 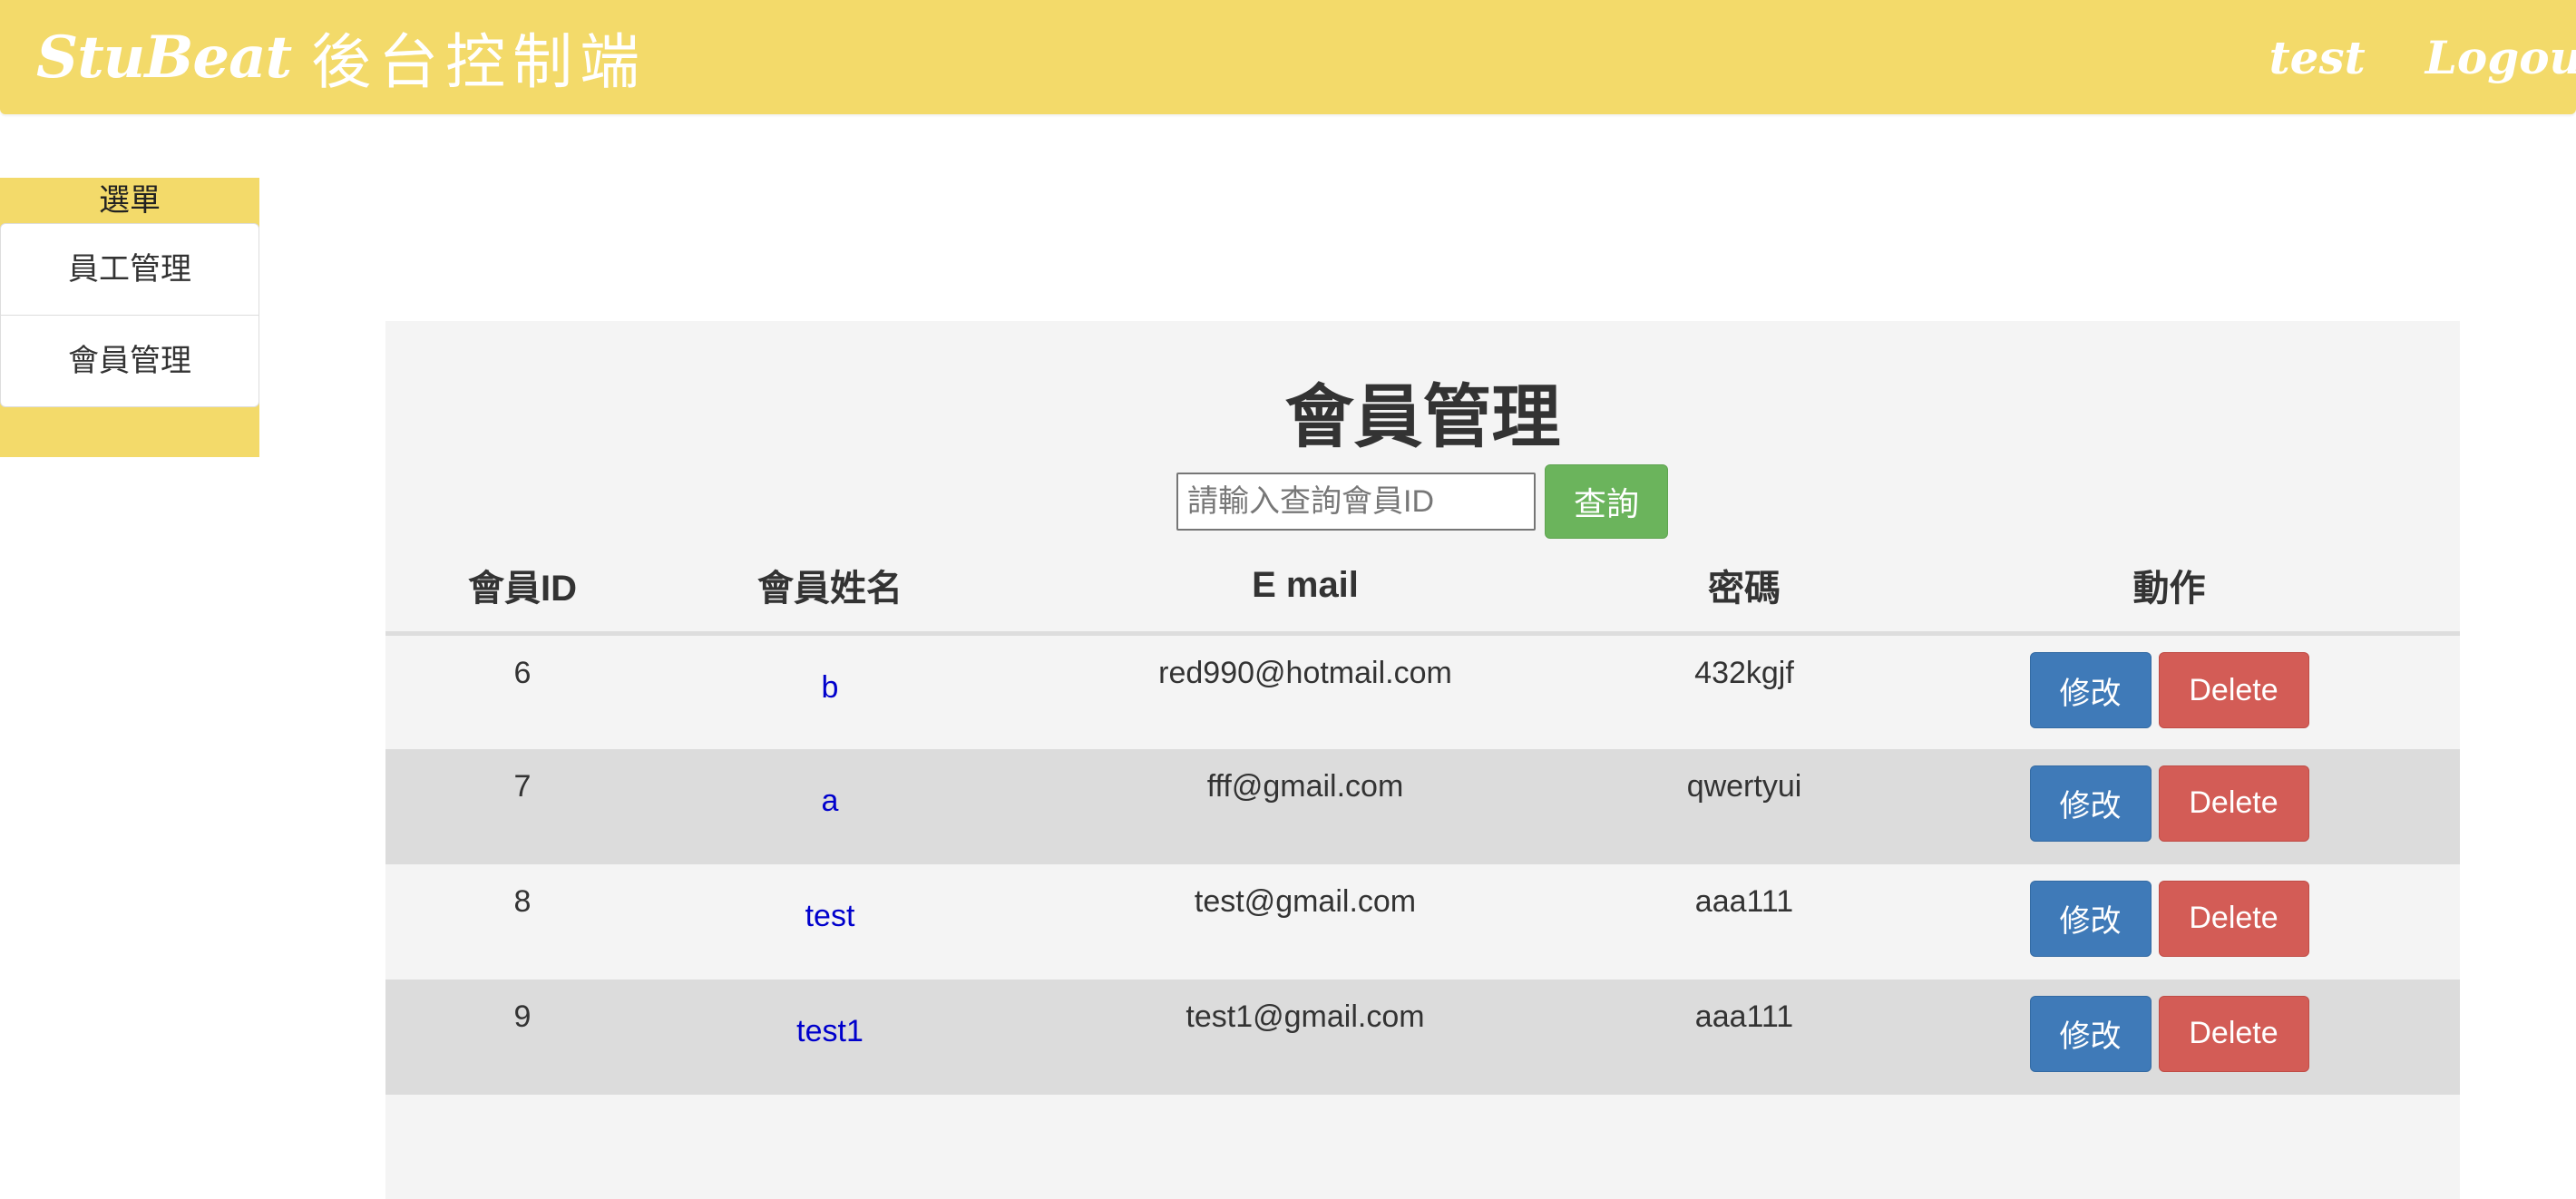 What do you see at coordinates (1744, 806) in the screenshot?
I see `password-cell: qwertyui` at bounding box center [1744, 806].